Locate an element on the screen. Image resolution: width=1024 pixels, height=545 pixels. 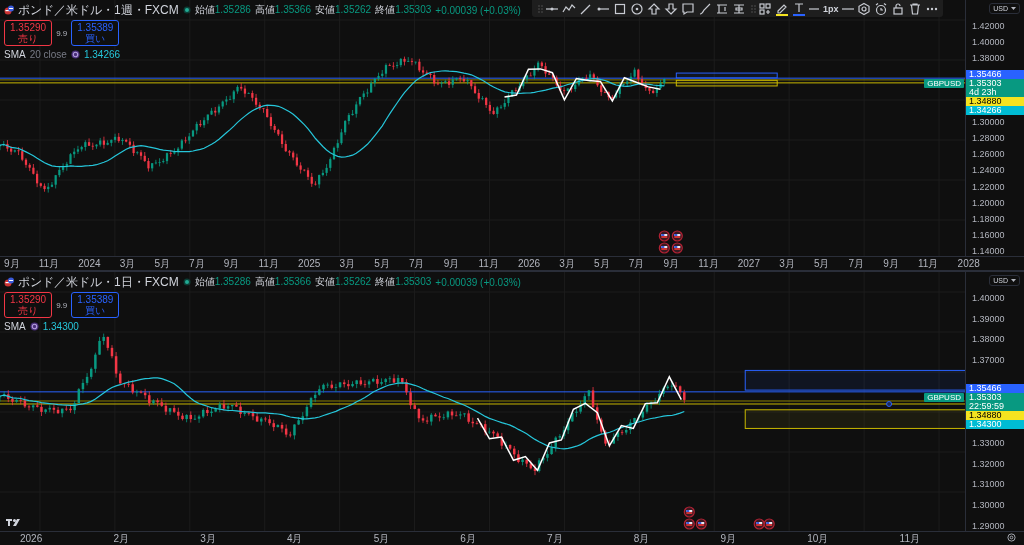
time-tick: 2027 is located at coordinates (748, 263).